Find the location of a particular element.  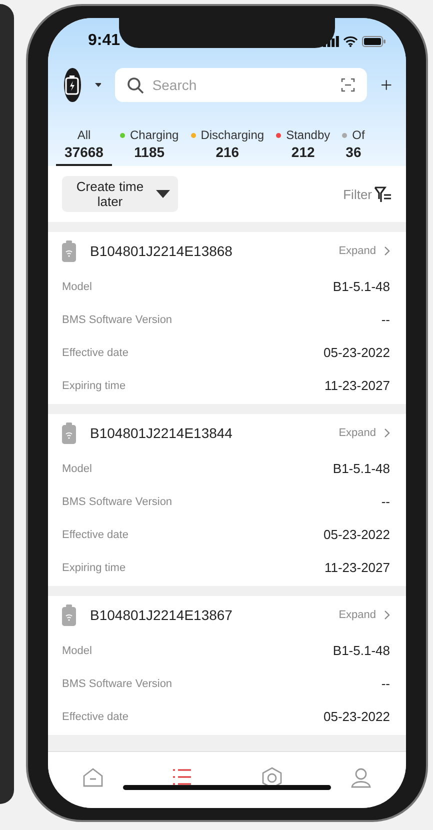

status-tab: Of 36 is located at coordinates (353, 147).